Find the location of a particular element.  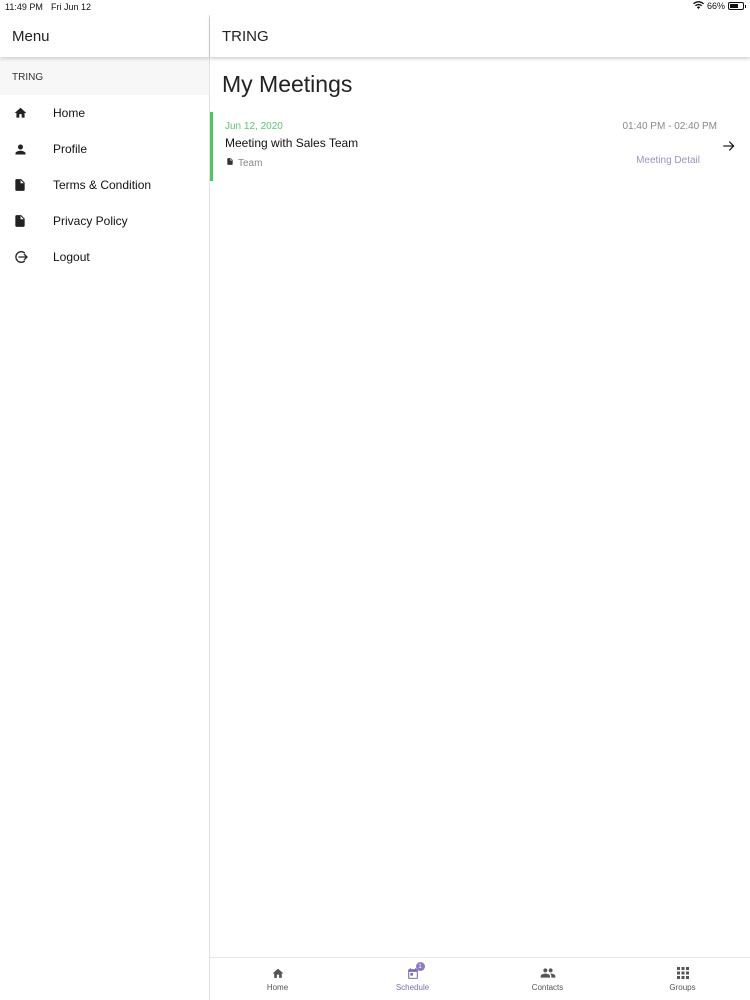

tab-schedule: 1 Schedule is located at coordinates (412, 979).